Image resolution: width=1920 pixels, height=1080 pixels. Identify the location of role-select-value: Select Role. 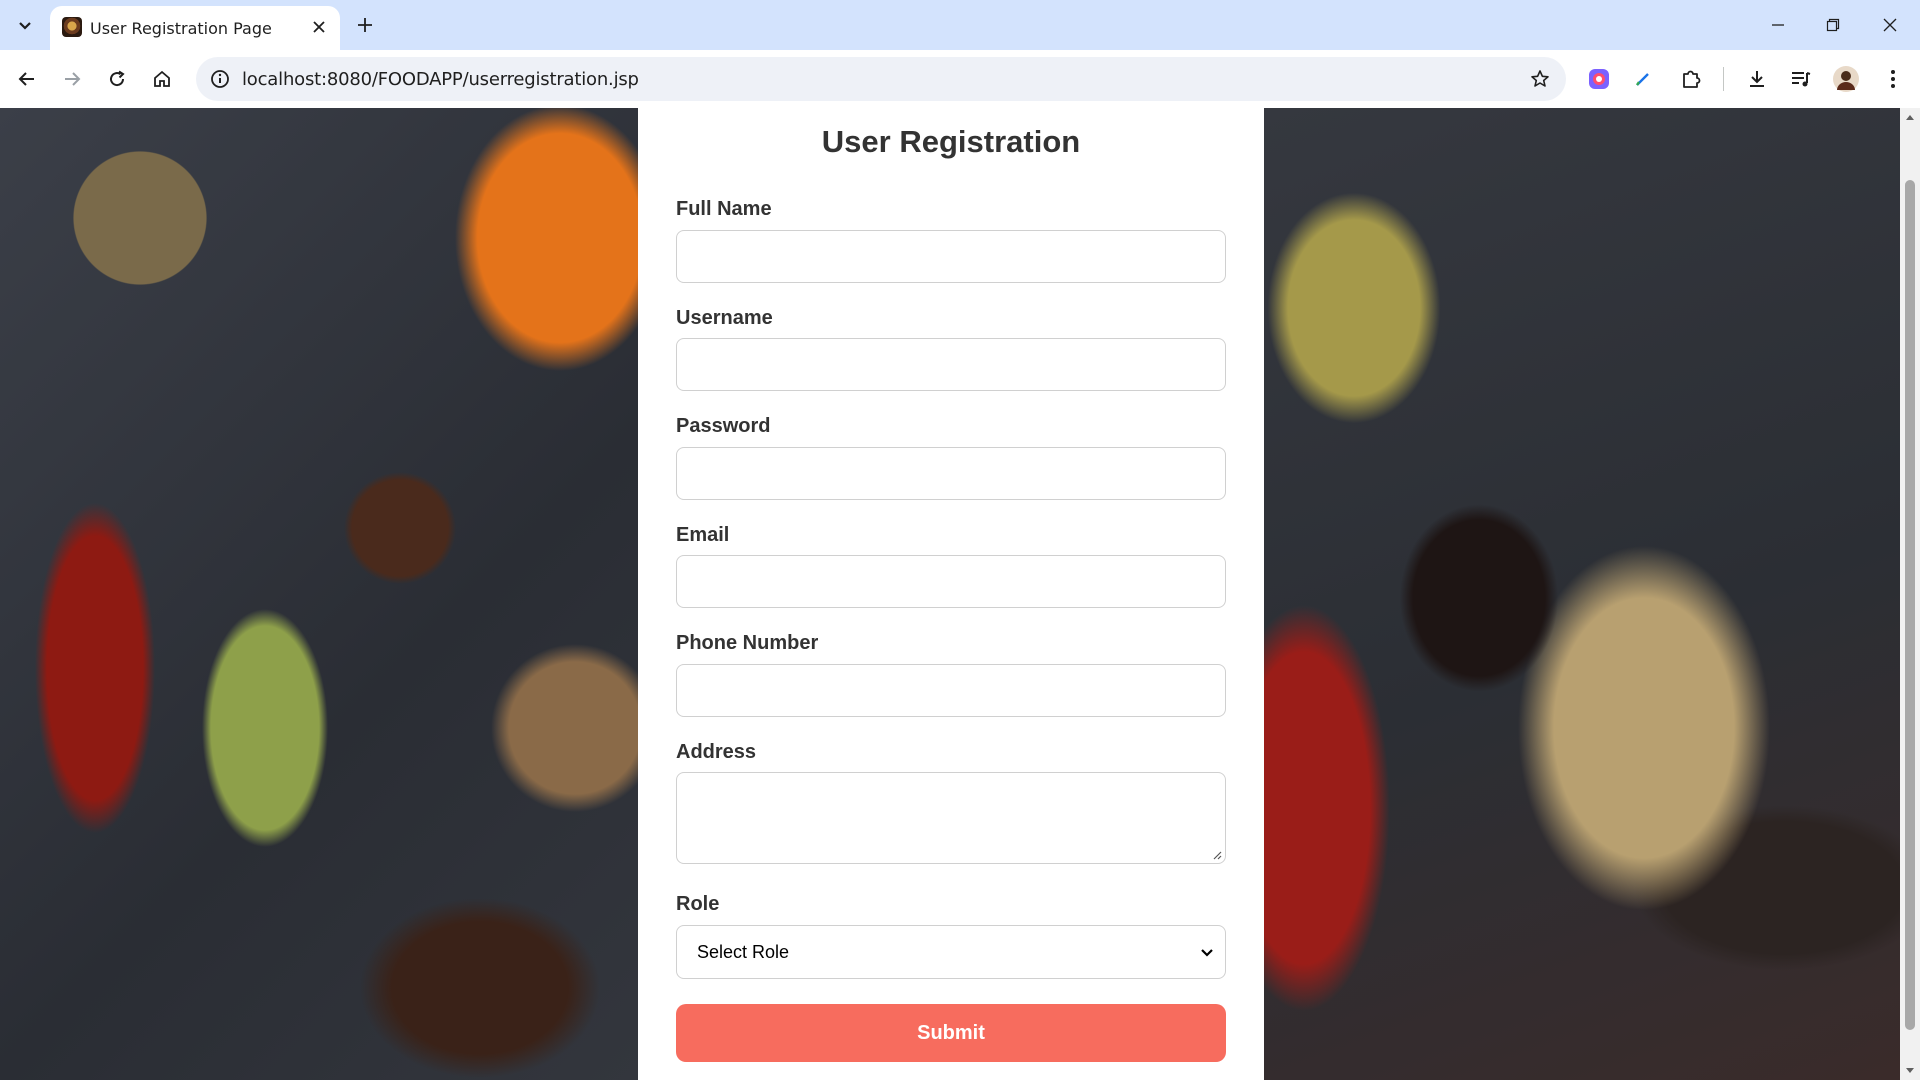
(743, 952).